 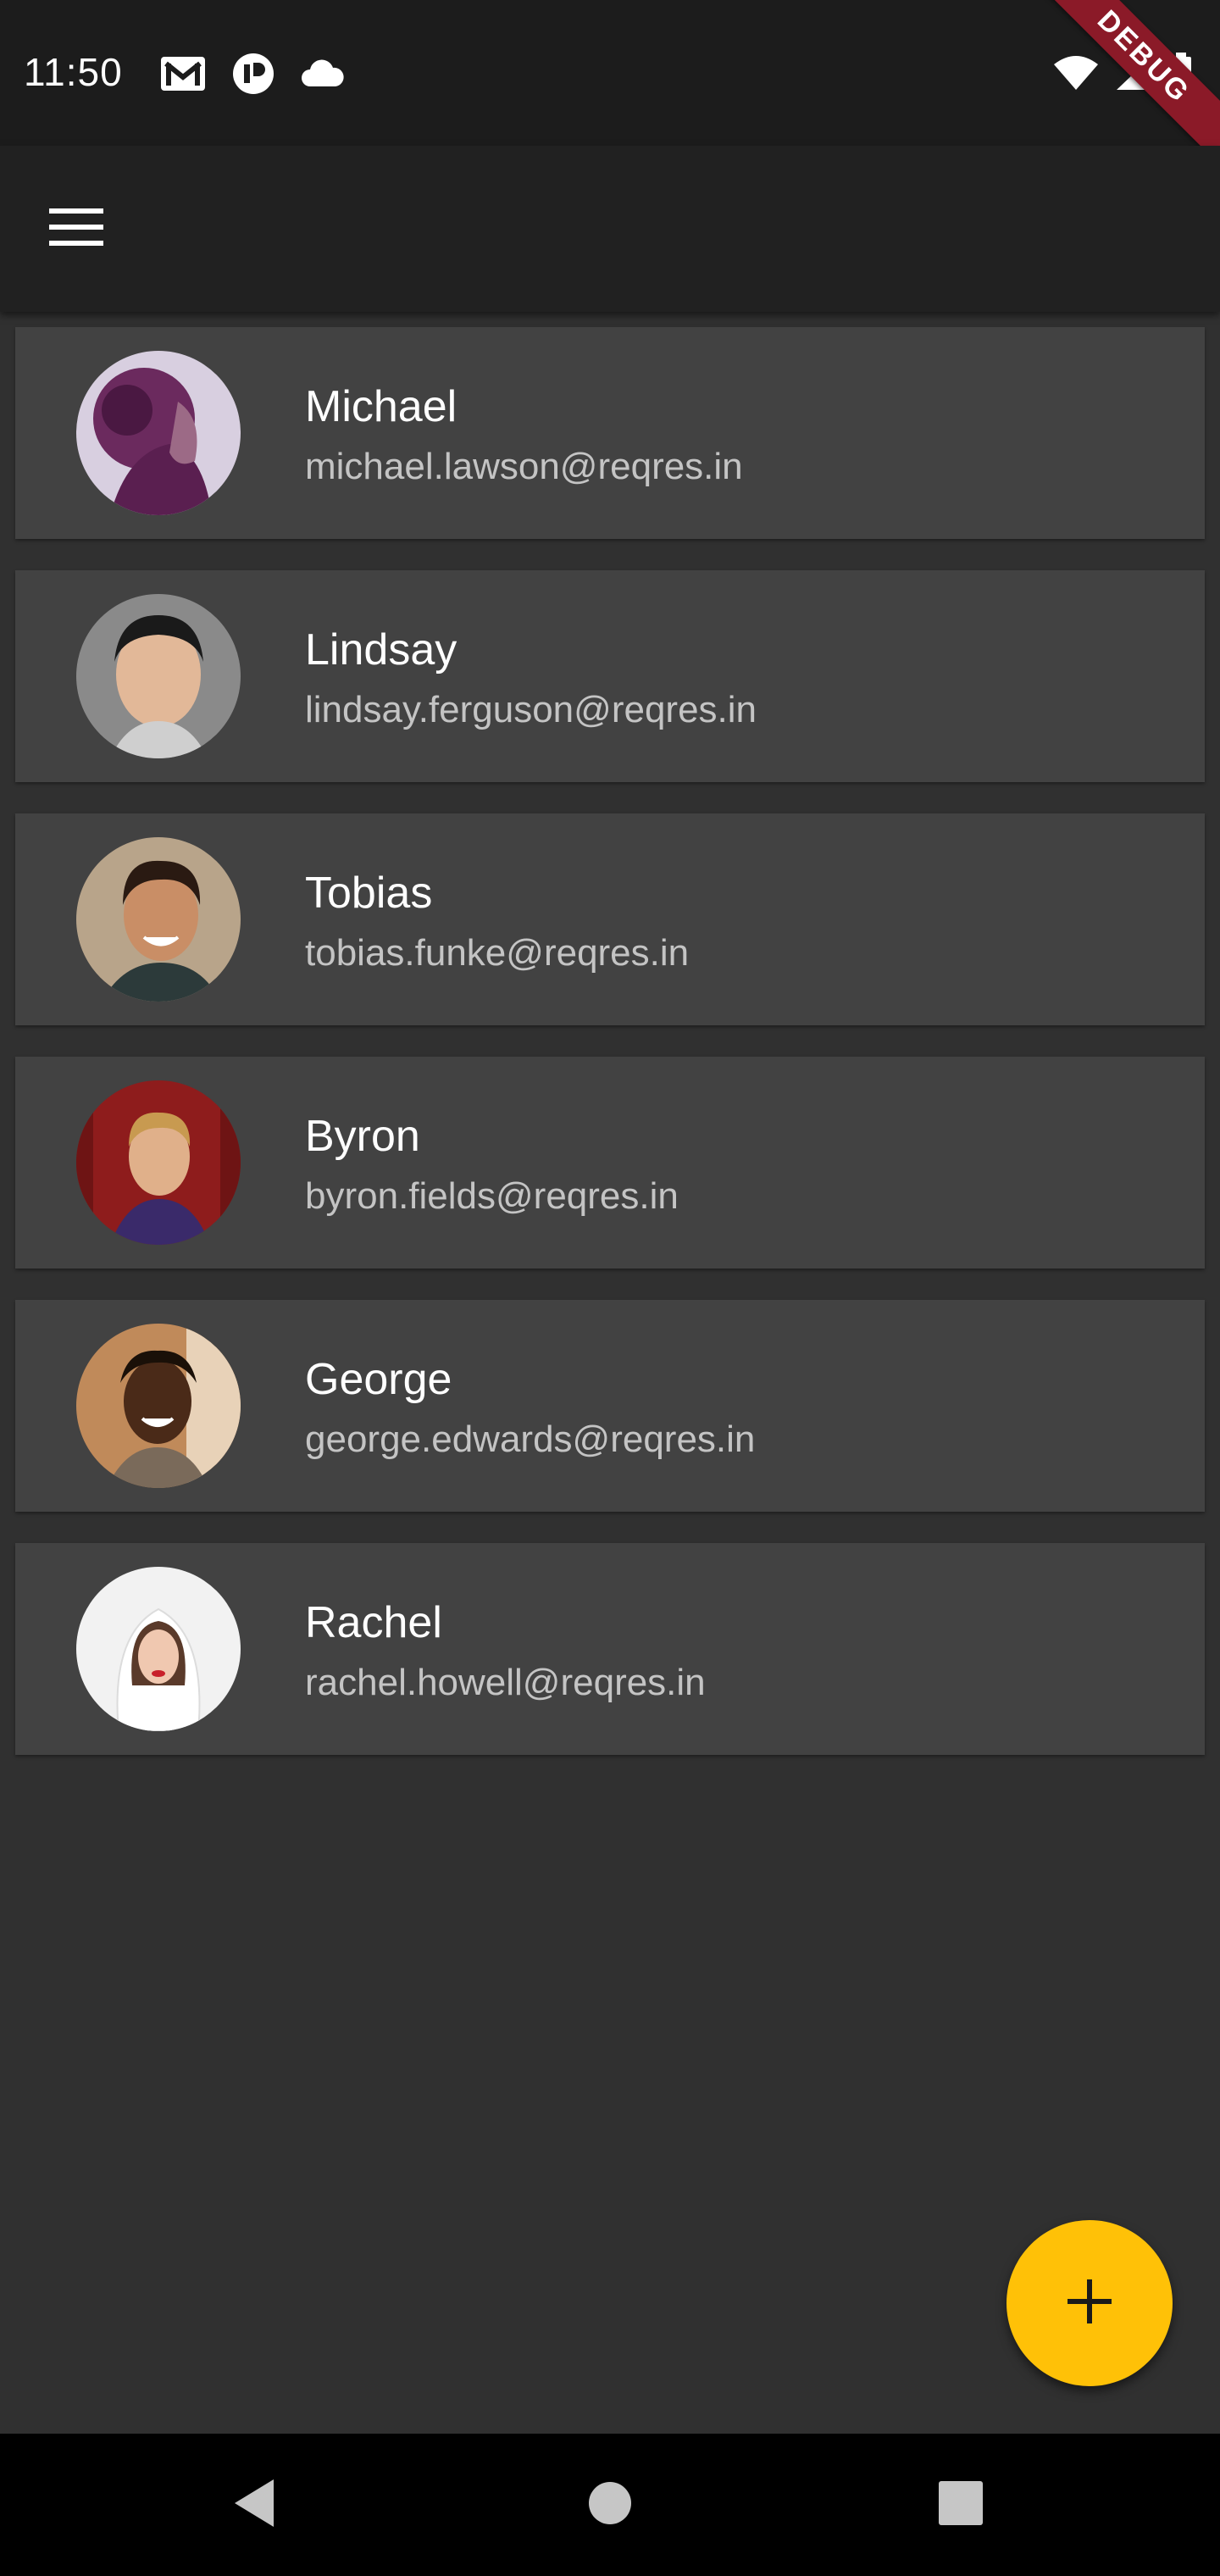 What do you see at coordinates (373, 1622) in the screenshot?
I see `user-name: Rachel` at bounding box center [373, 1622].